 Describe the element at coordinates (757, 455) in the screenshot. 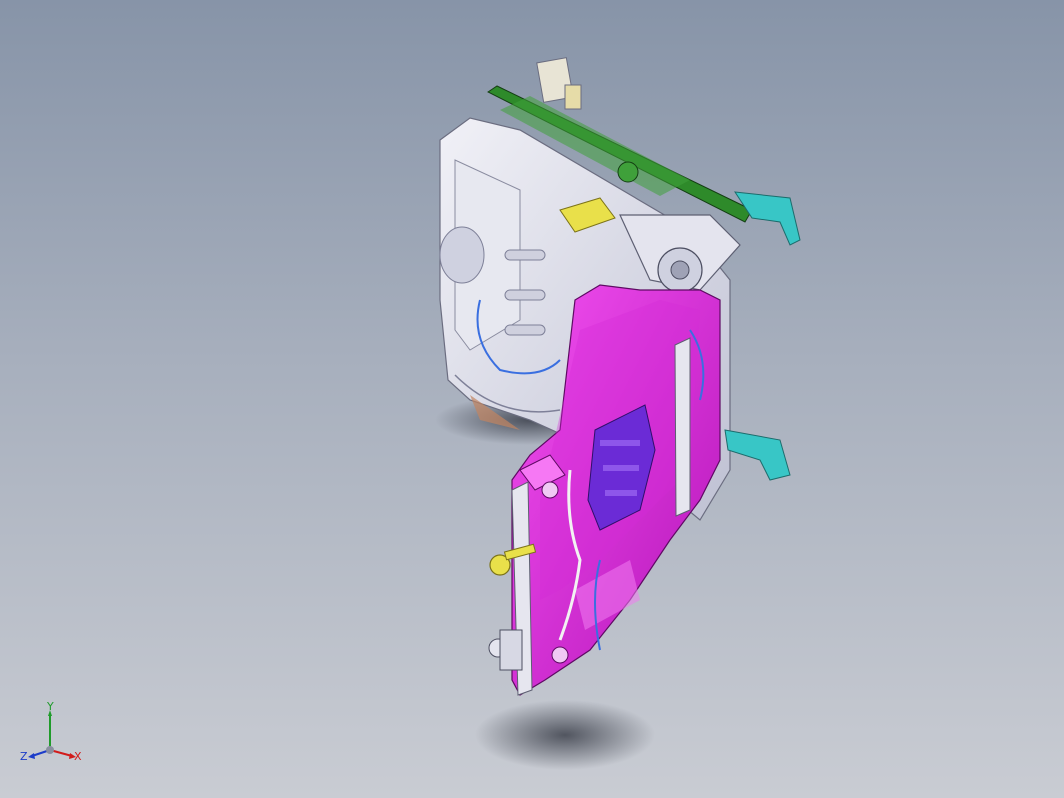

I see `front-mount-bracket-lower` at that location.